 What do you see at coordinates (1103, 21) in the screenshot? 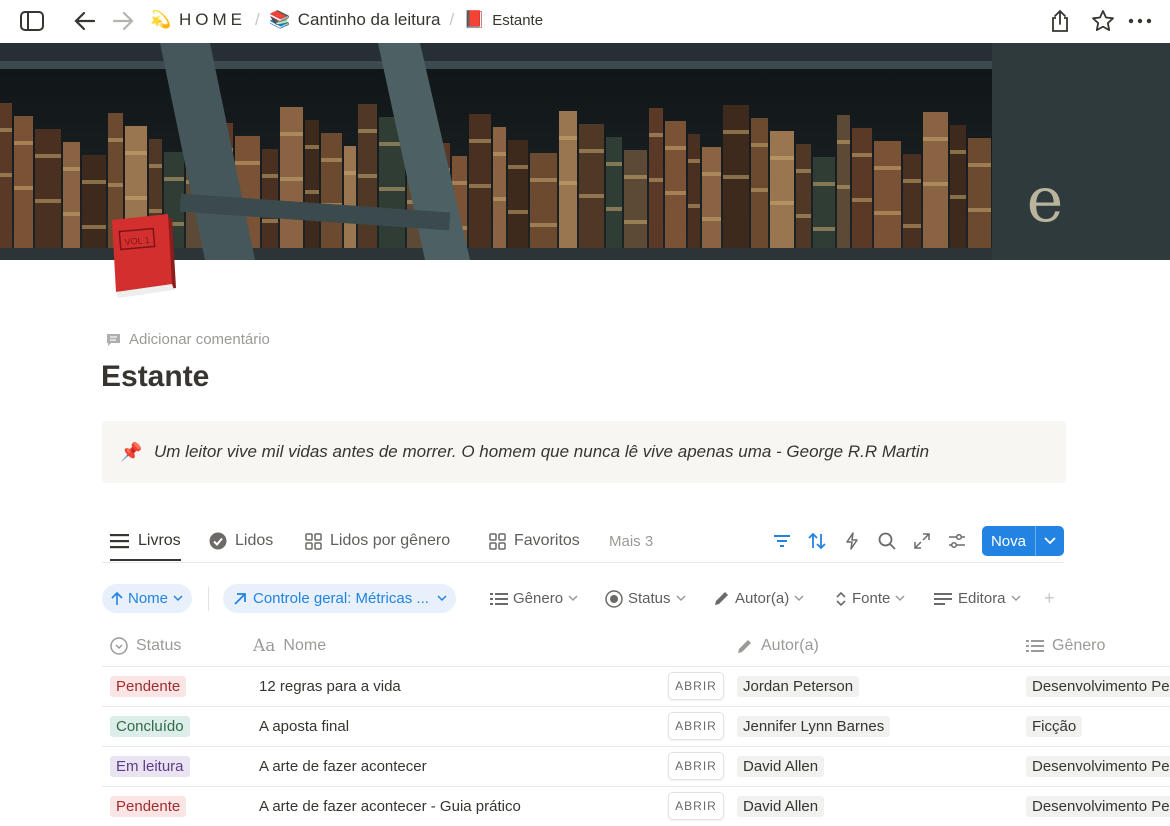
I see `star-icon` at bounding box center [1103, 21].